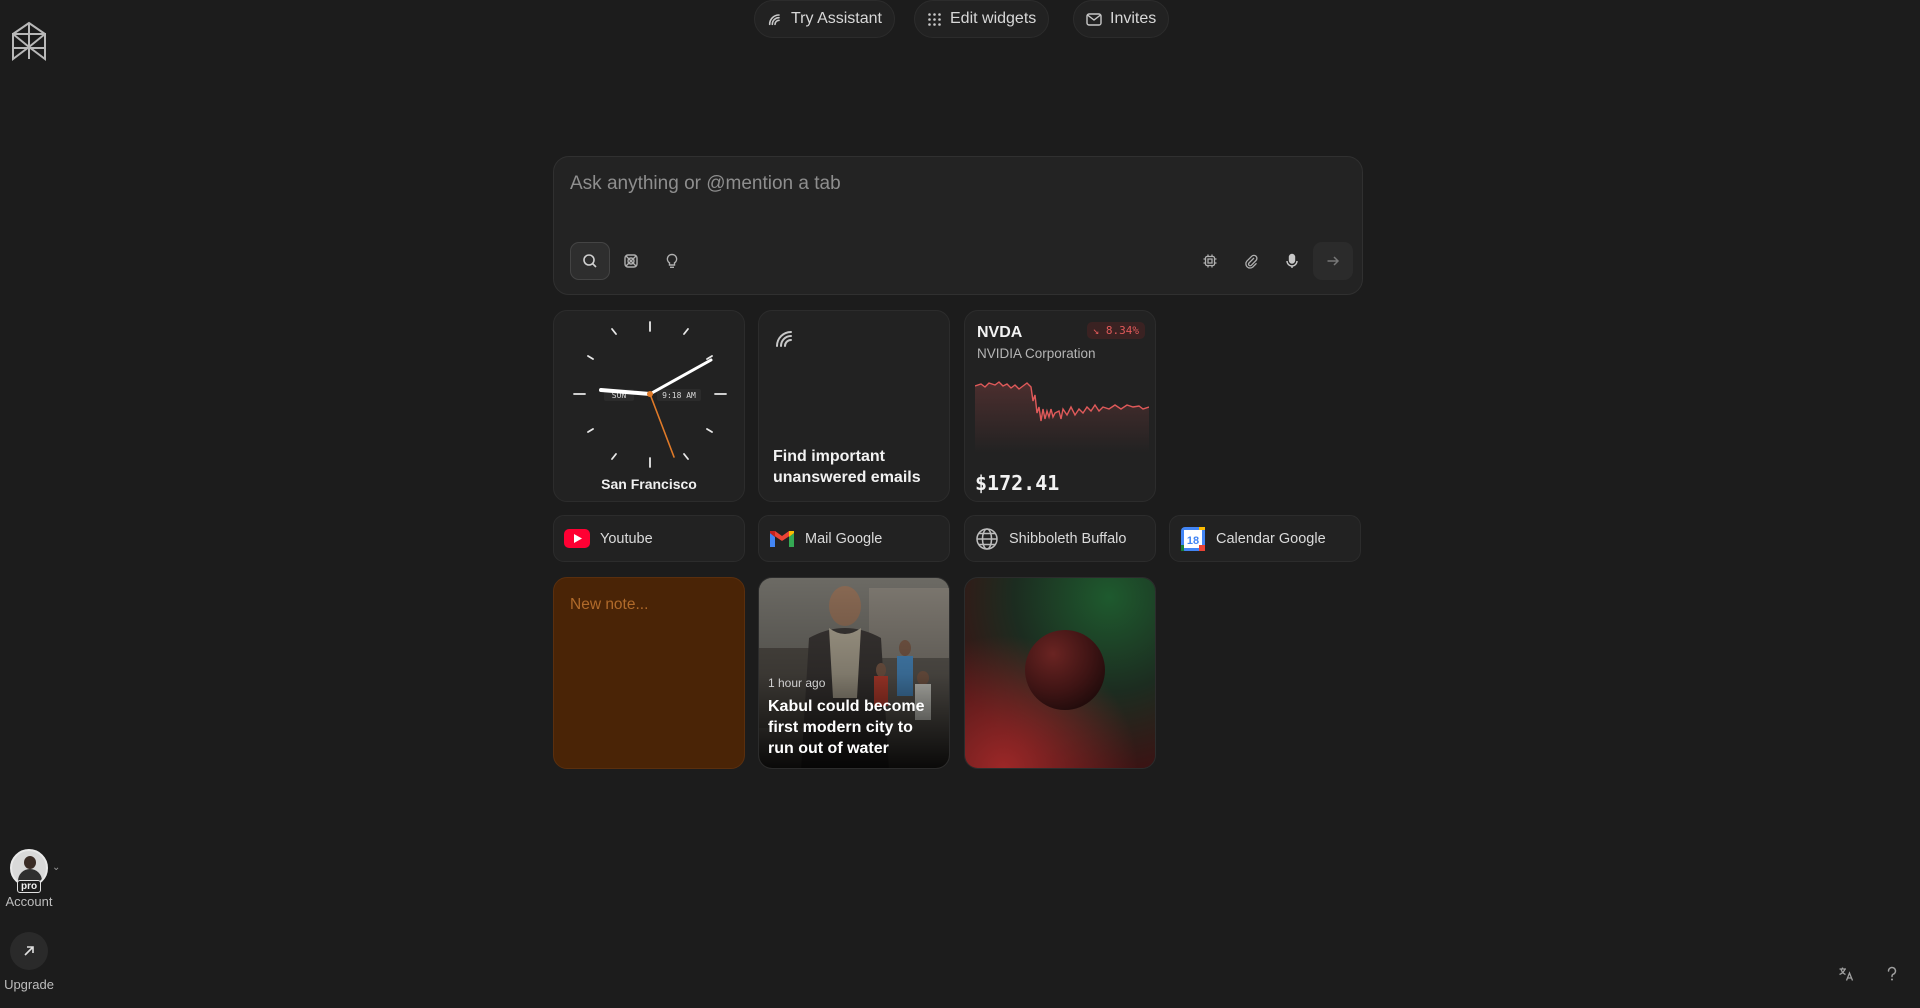  I want to click on microphone-icon, so click(1292, 260).